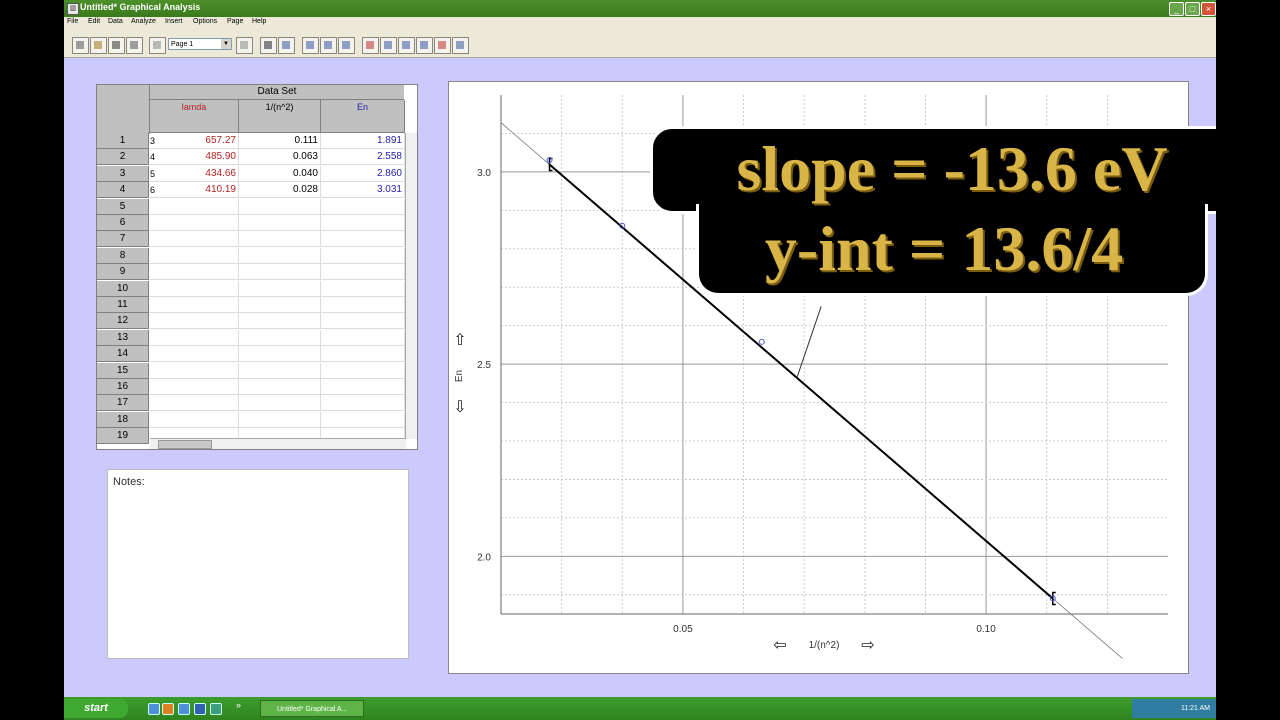 The height and width of the screenshot is (720, 1280). What do you see at coordinates (280, 157) in the screenshot?
I see `cell-inverse-n-squared: 0.063` at bounding box center [280, 157].